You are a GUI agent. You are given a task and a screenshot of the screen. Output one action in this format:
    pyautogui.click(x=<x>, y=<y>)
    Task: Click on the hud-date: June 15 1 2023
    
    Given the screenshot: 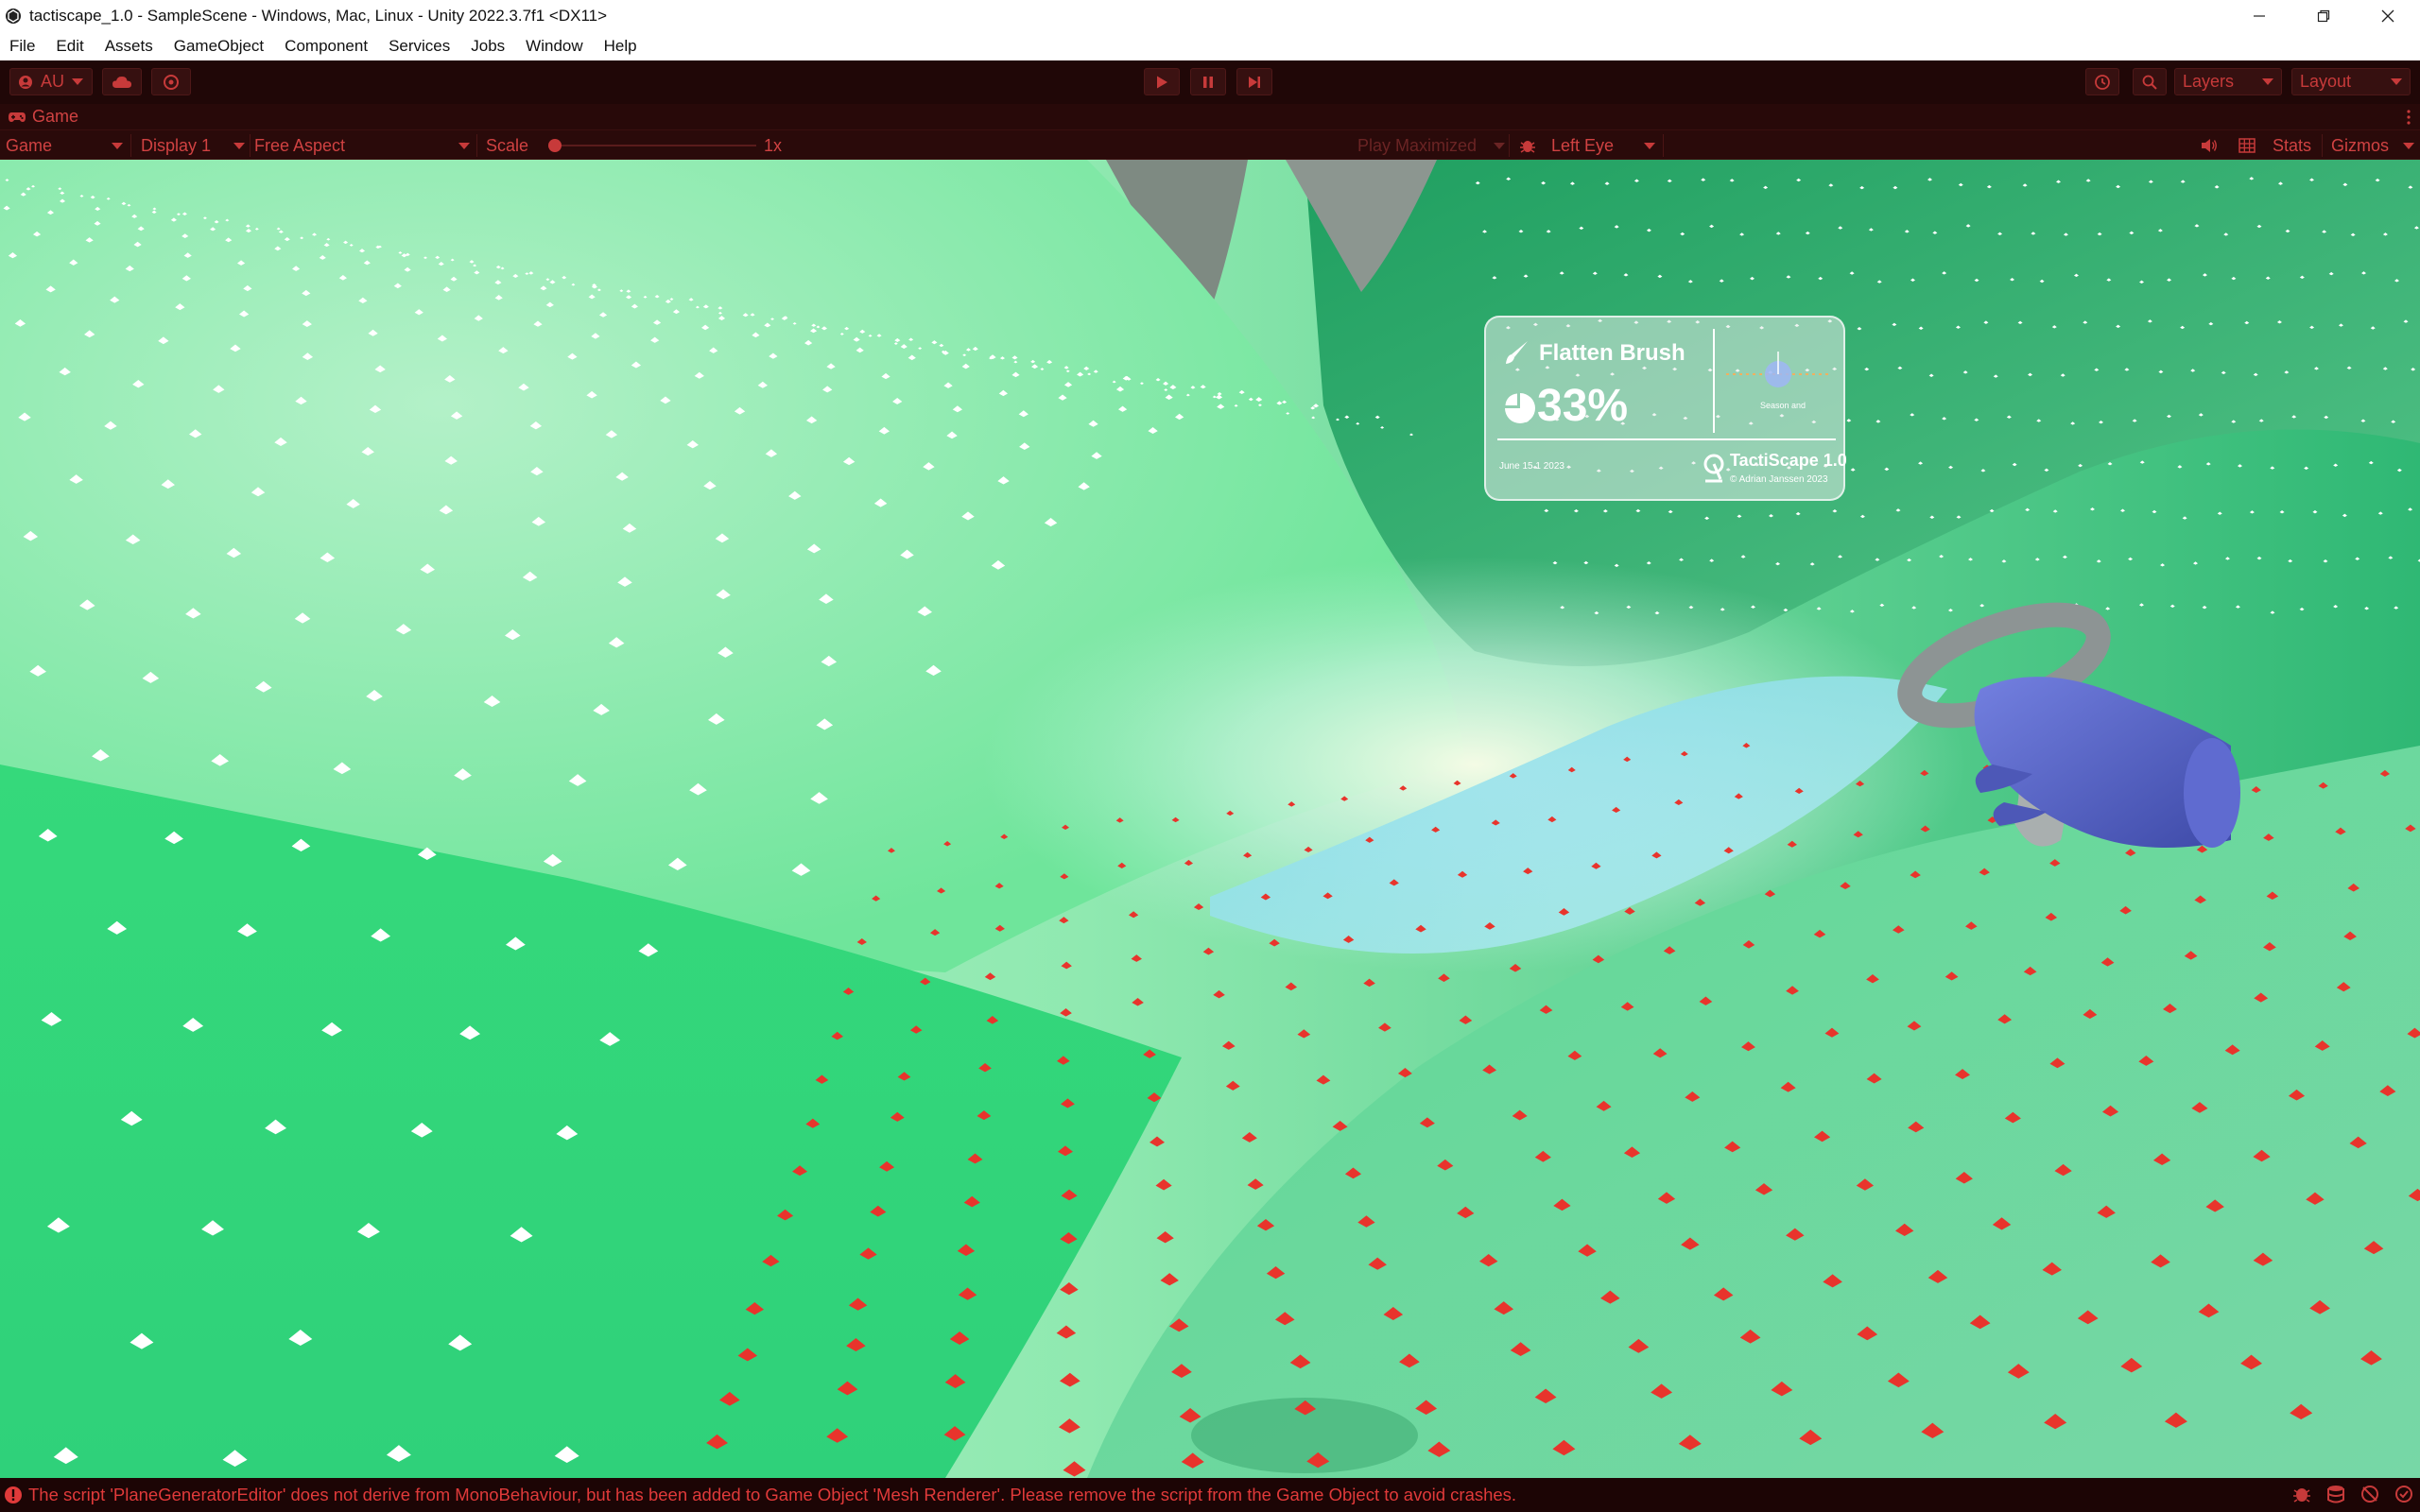 What is the action you would take?
    pyautogui.click(x=1531, y=466)
    